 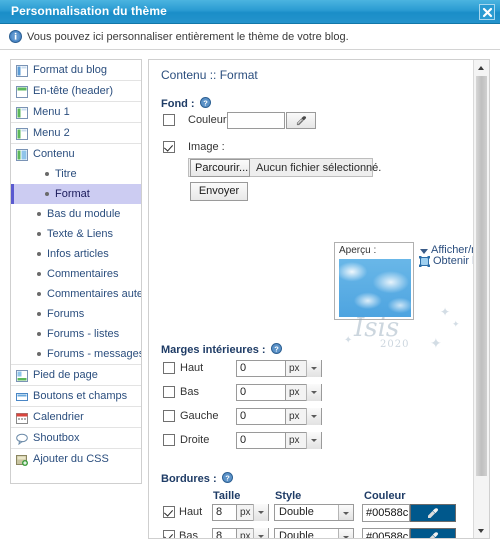 I want to click on sidebar-item-label: Forums - messages, so click(x=94, y=354).